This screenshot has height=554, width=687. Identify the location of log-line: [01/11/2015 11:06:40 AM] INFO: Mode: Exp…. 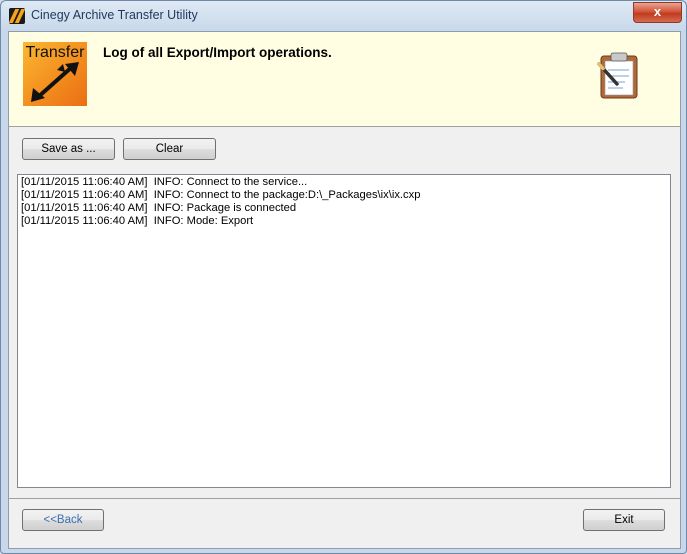
(137, 221).